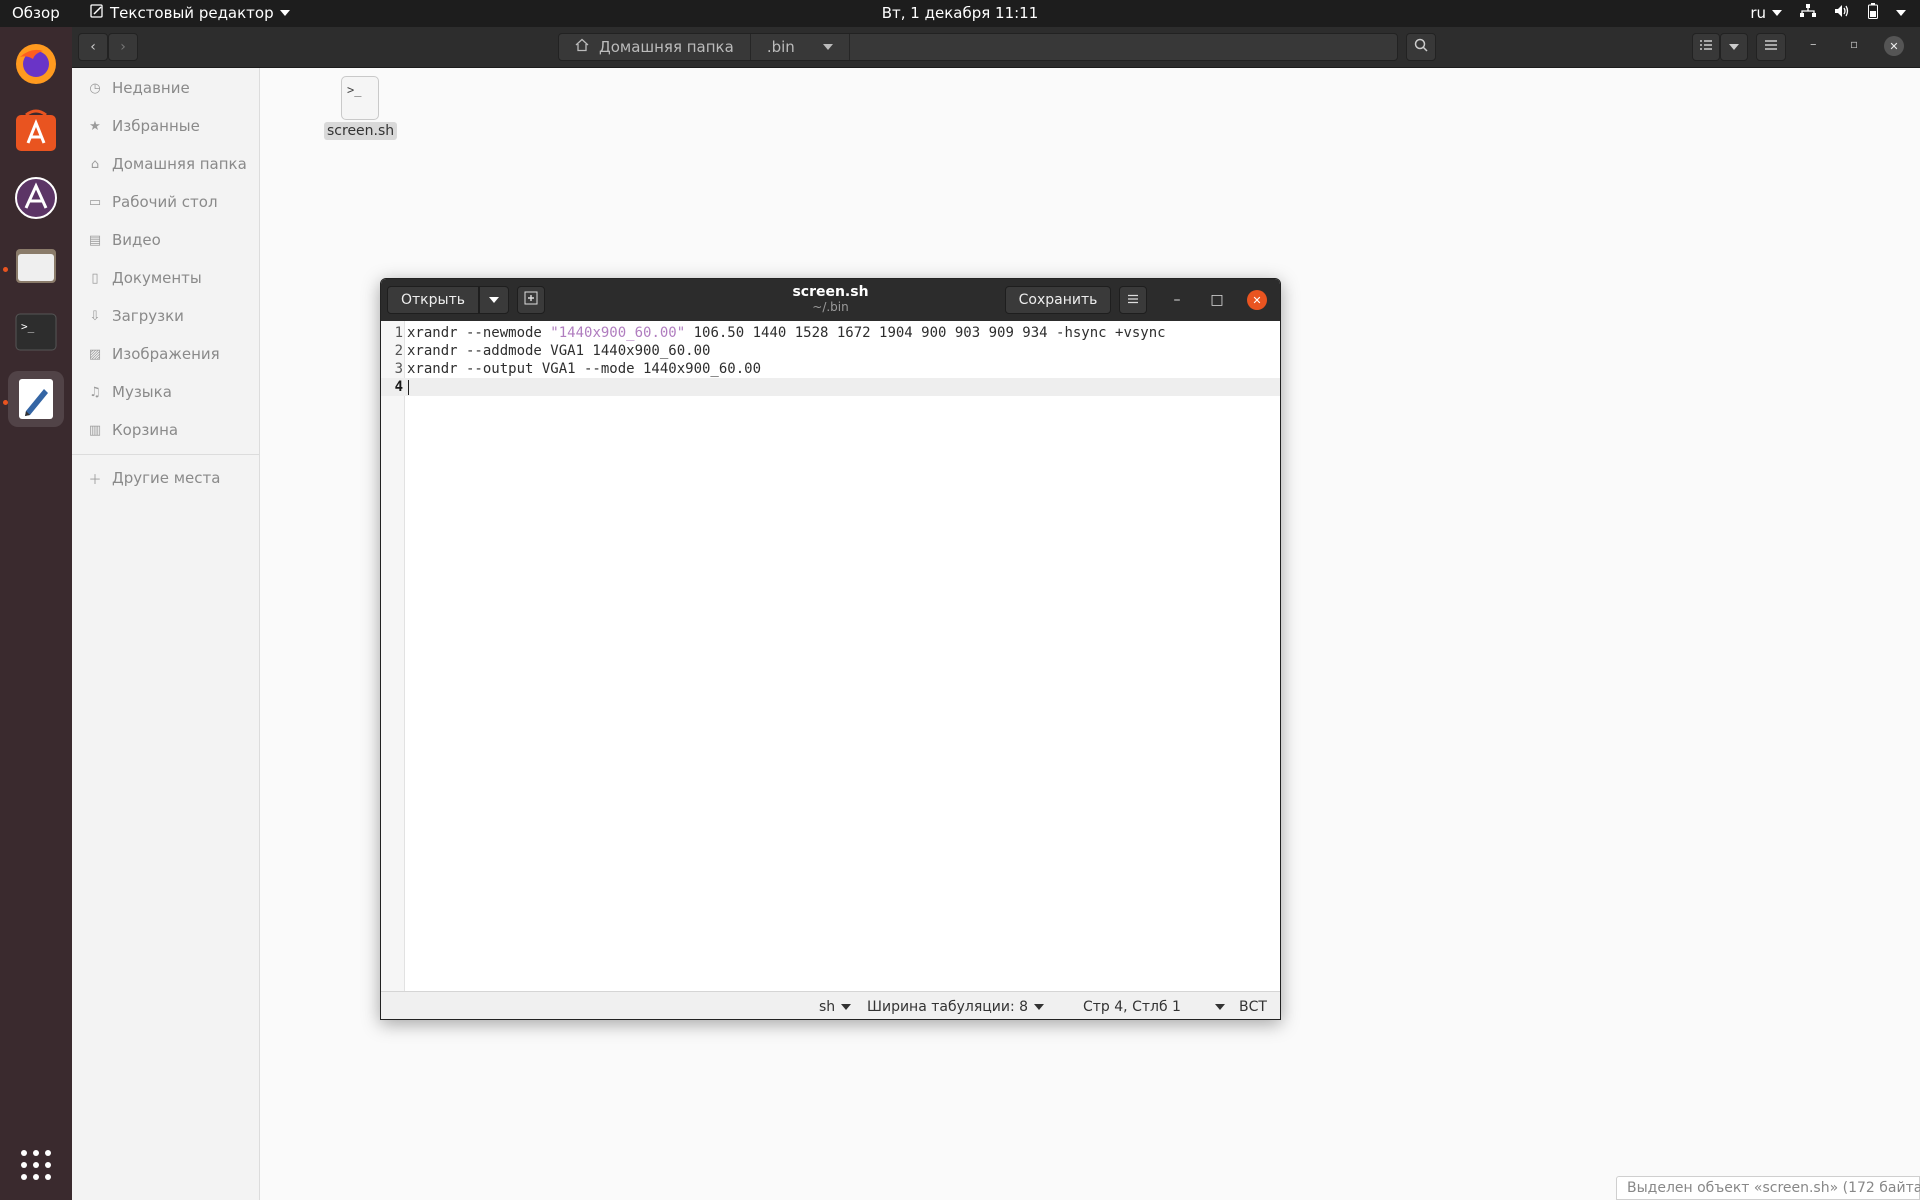 The width and height of the screenshot is (1920, 1200). What do you see at coordinates (1768, 1188) in the screenshot?
I see `status-notice: Выделен объект «screen.sh» (172 байта)` at bounding box center [1768, 1188].